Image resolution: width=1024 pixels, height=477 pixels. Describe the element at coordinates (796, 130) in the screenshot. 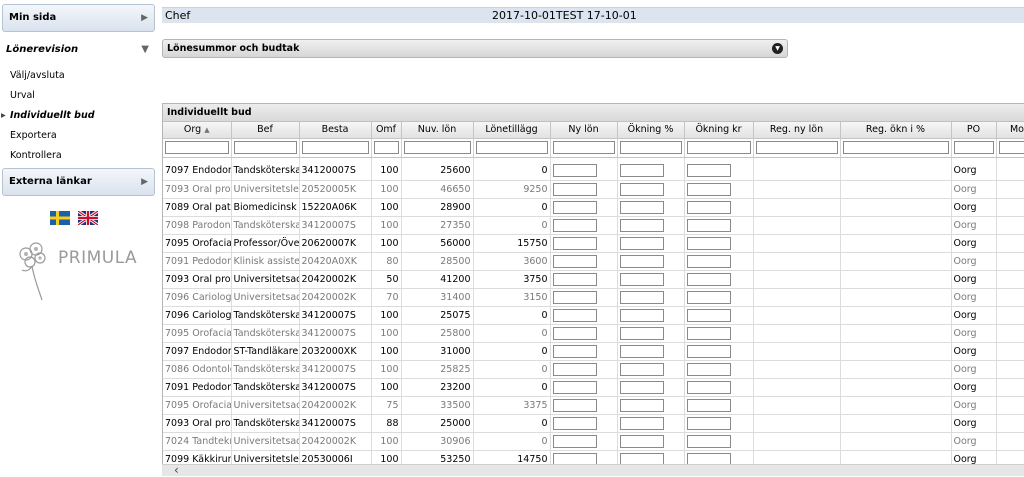

I see `column-header-reg-ny-lon: Reg. ny lön` at that location.